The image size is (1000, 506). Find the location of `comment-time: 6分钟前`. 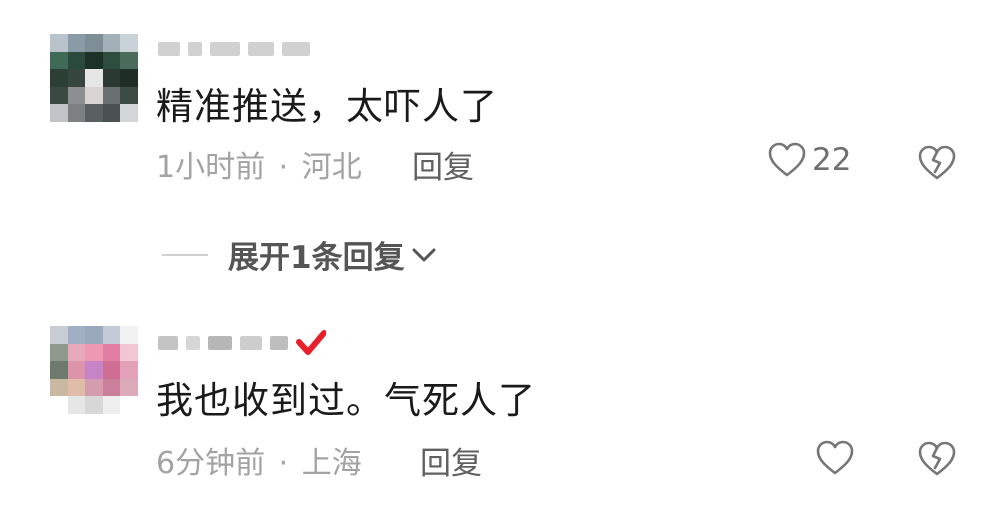

comment-time: 6分钟前 is located at coordinates (211, 463).